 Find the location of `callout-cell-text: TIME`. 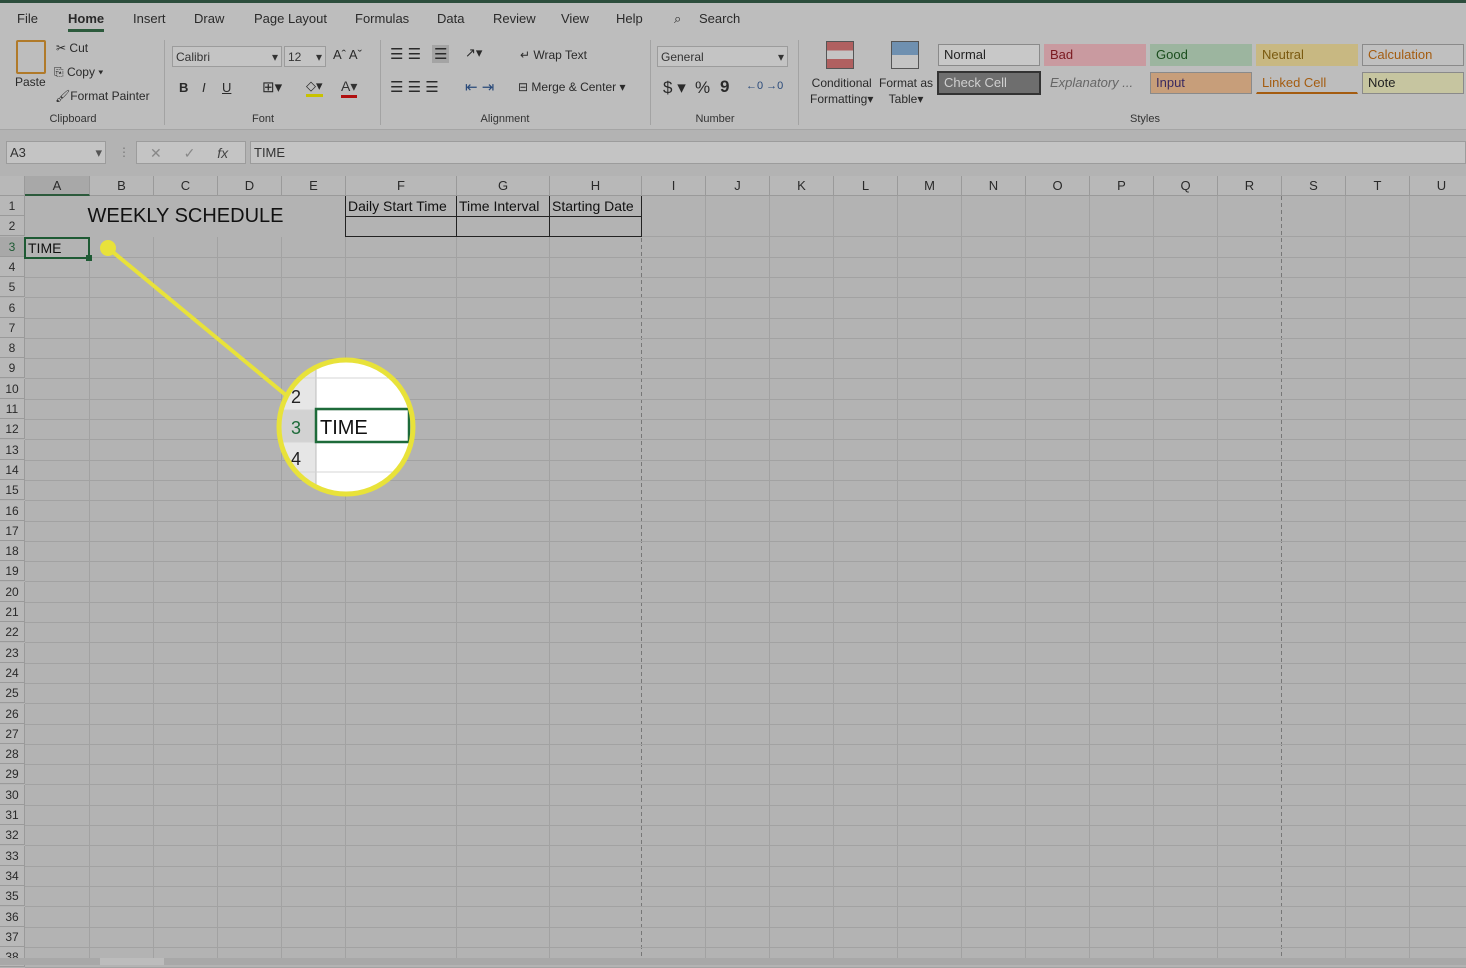

callout-cell-text: TIME is located at coordinates (344, 428).